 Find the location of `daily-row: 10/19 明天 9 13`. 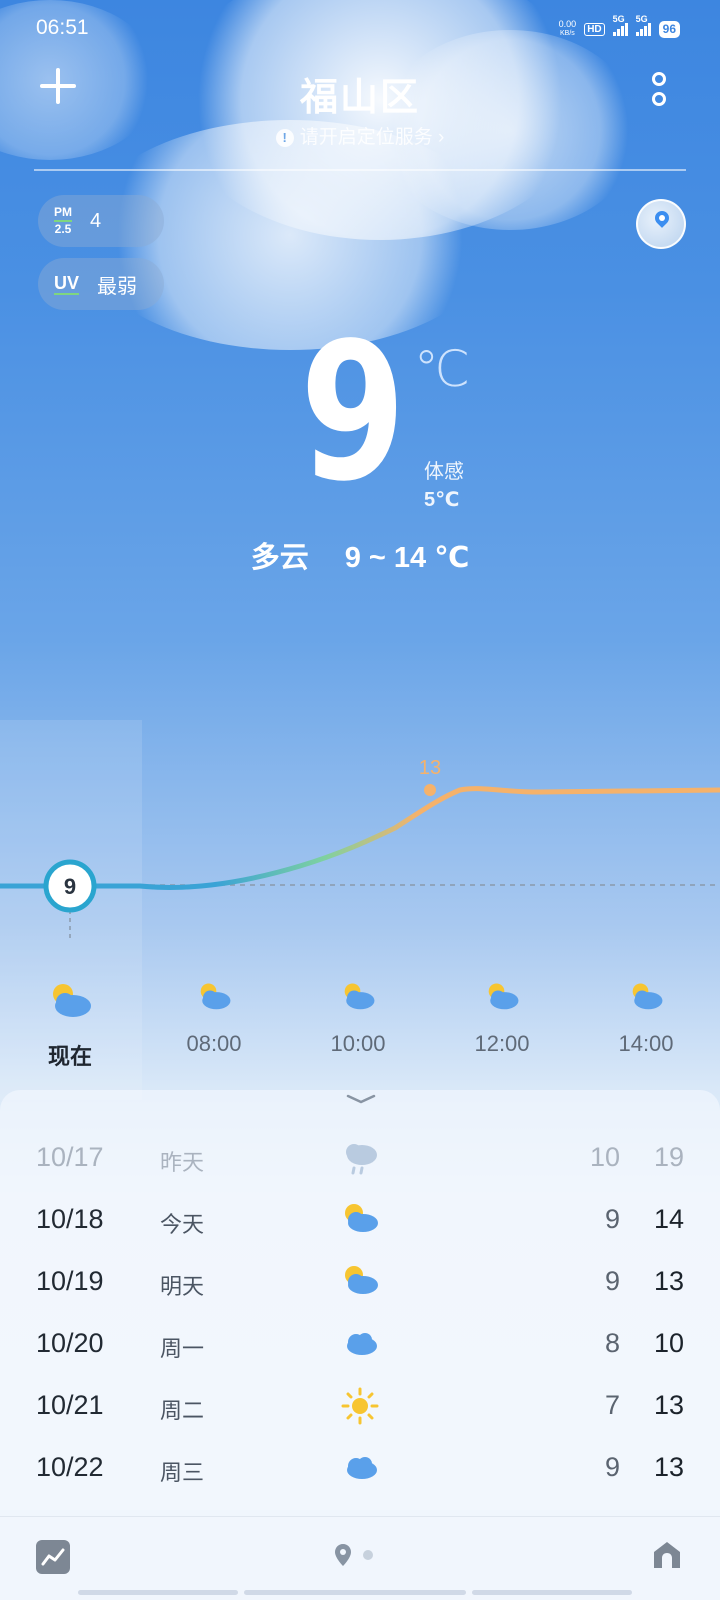

daily-row: 10/19 明天 9 13 is located at coordinates (360, 1283).